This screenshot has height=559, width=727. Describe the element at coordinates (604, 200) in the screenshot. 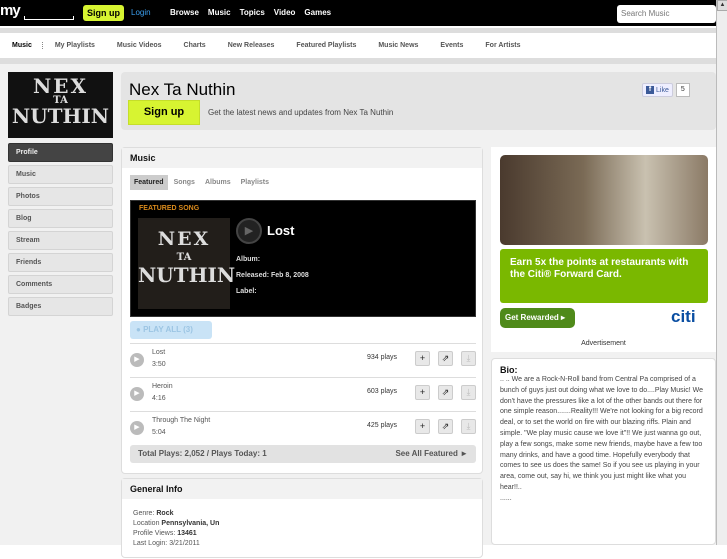

I see `ad-image` at that location.